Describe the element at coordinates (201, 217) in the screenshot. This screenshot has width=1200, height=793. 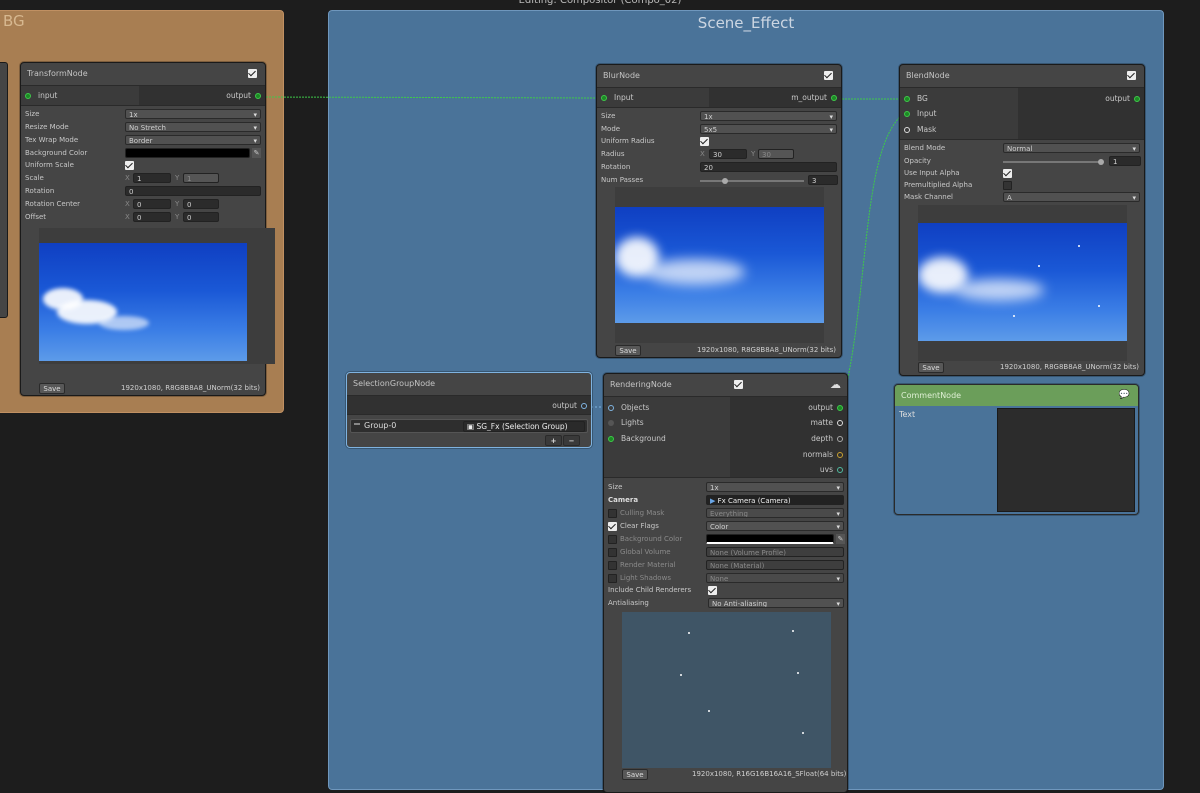
I see `offset-y-field: 0` at that location.